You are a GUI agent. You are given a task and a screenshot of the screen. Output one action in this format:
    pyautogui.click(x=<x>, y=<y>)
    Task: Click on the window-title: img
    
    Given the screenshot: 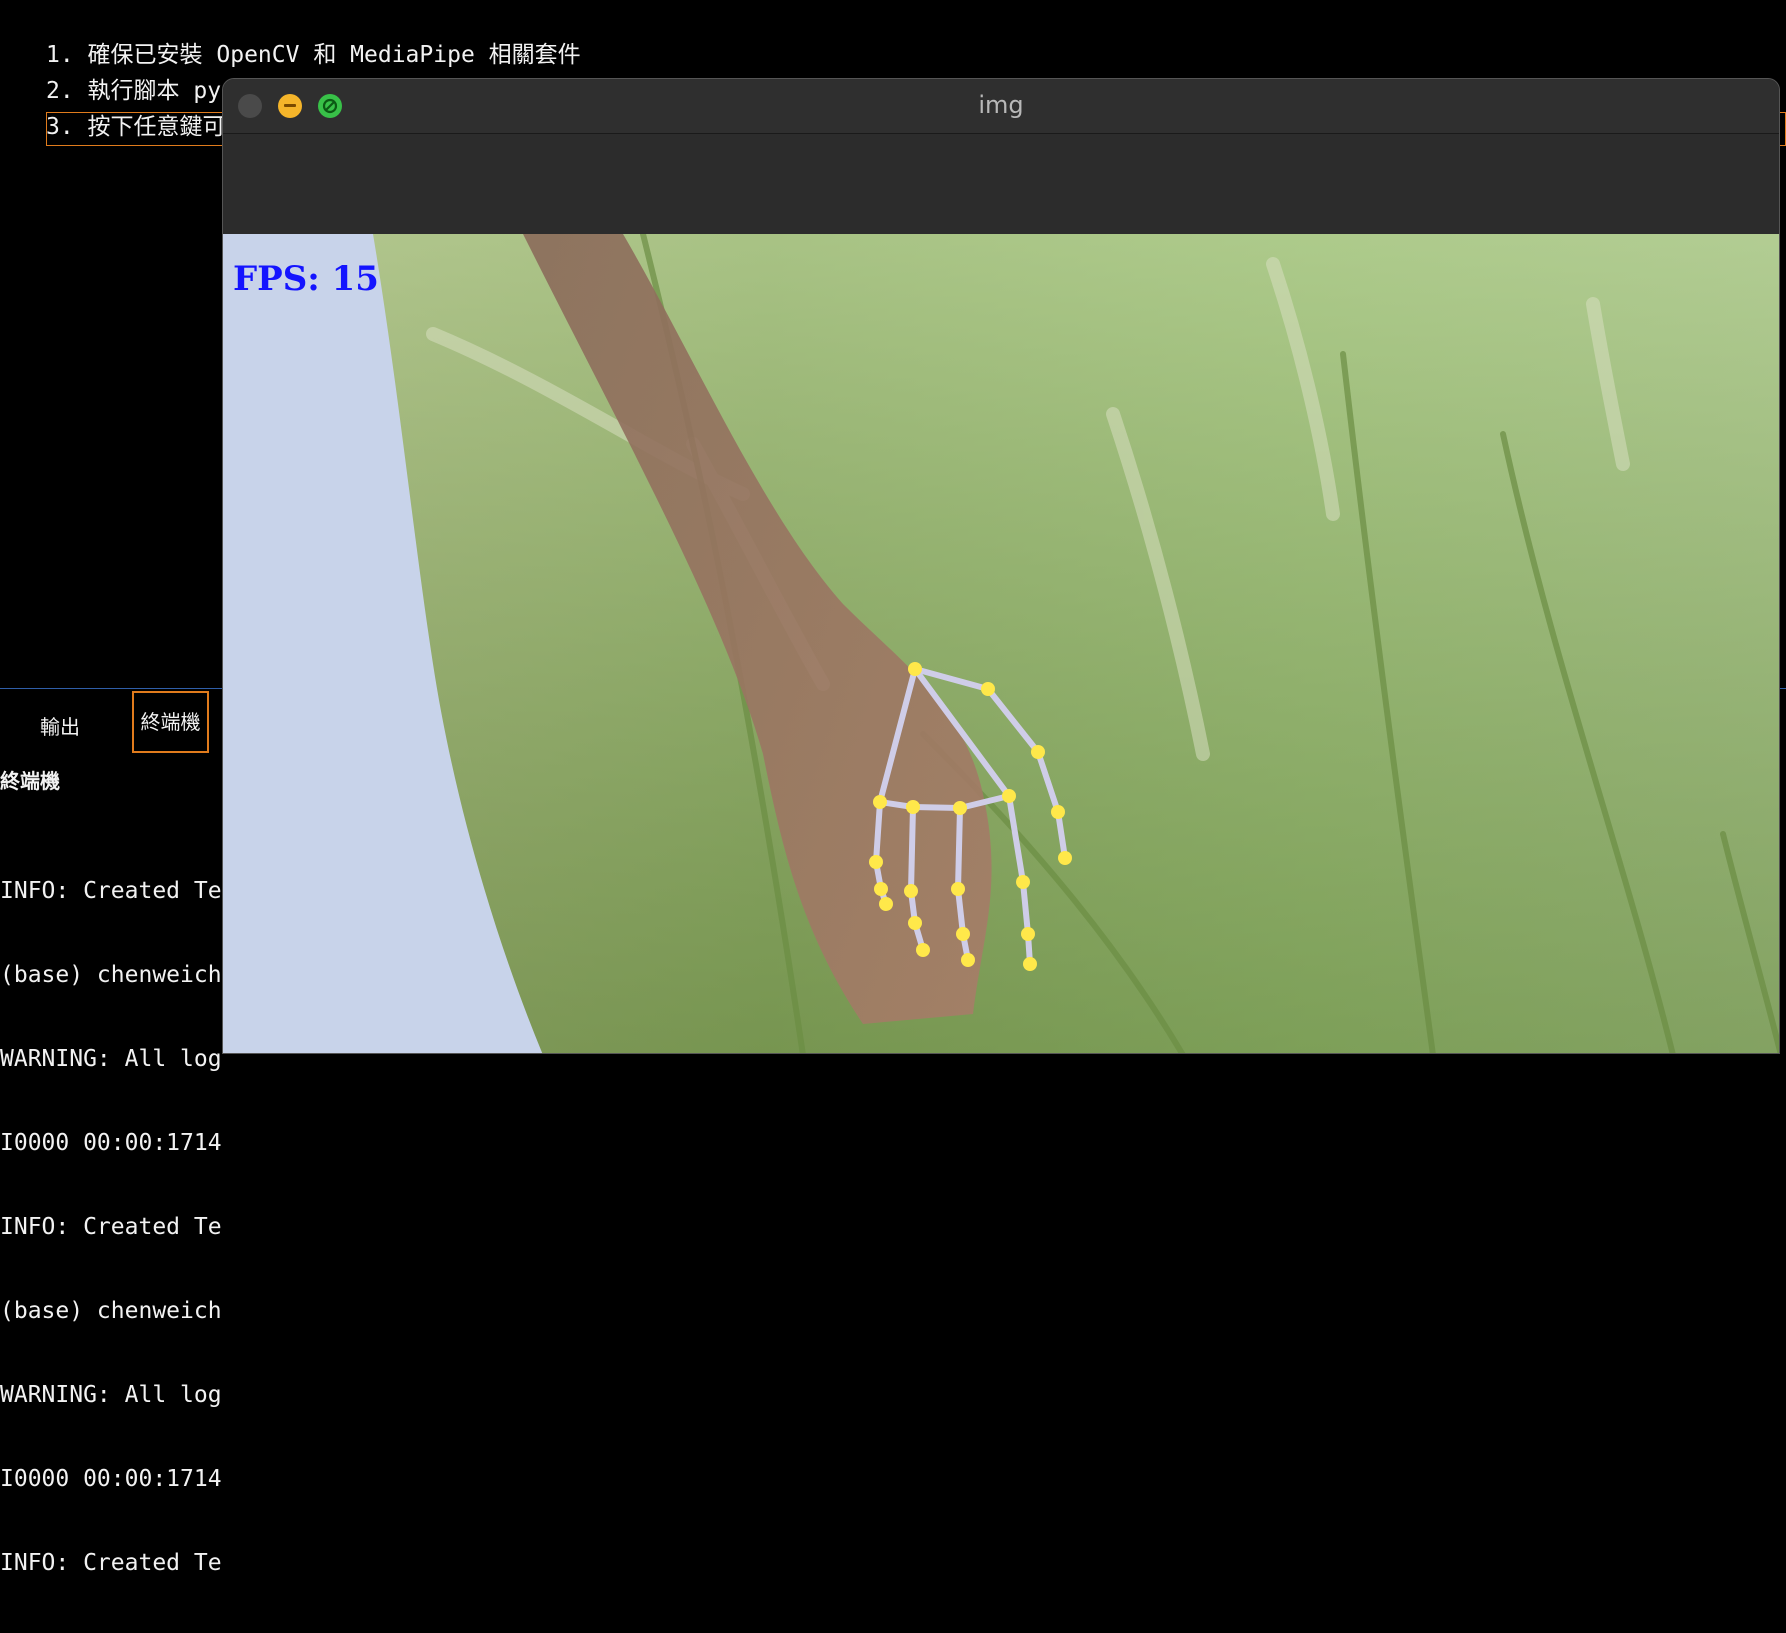 What is the action you would take?
    pyautogui.click(x=1001, y=105)
    